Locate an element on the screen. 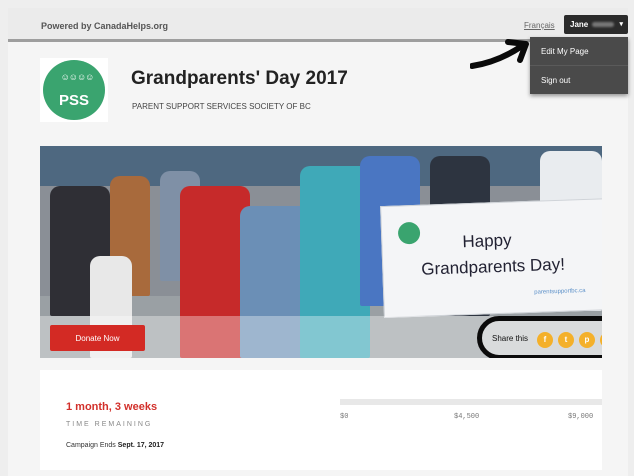 The image size is (634, 476). edit-my-page-item: Edit My Page is located at coordinates (579, 51).